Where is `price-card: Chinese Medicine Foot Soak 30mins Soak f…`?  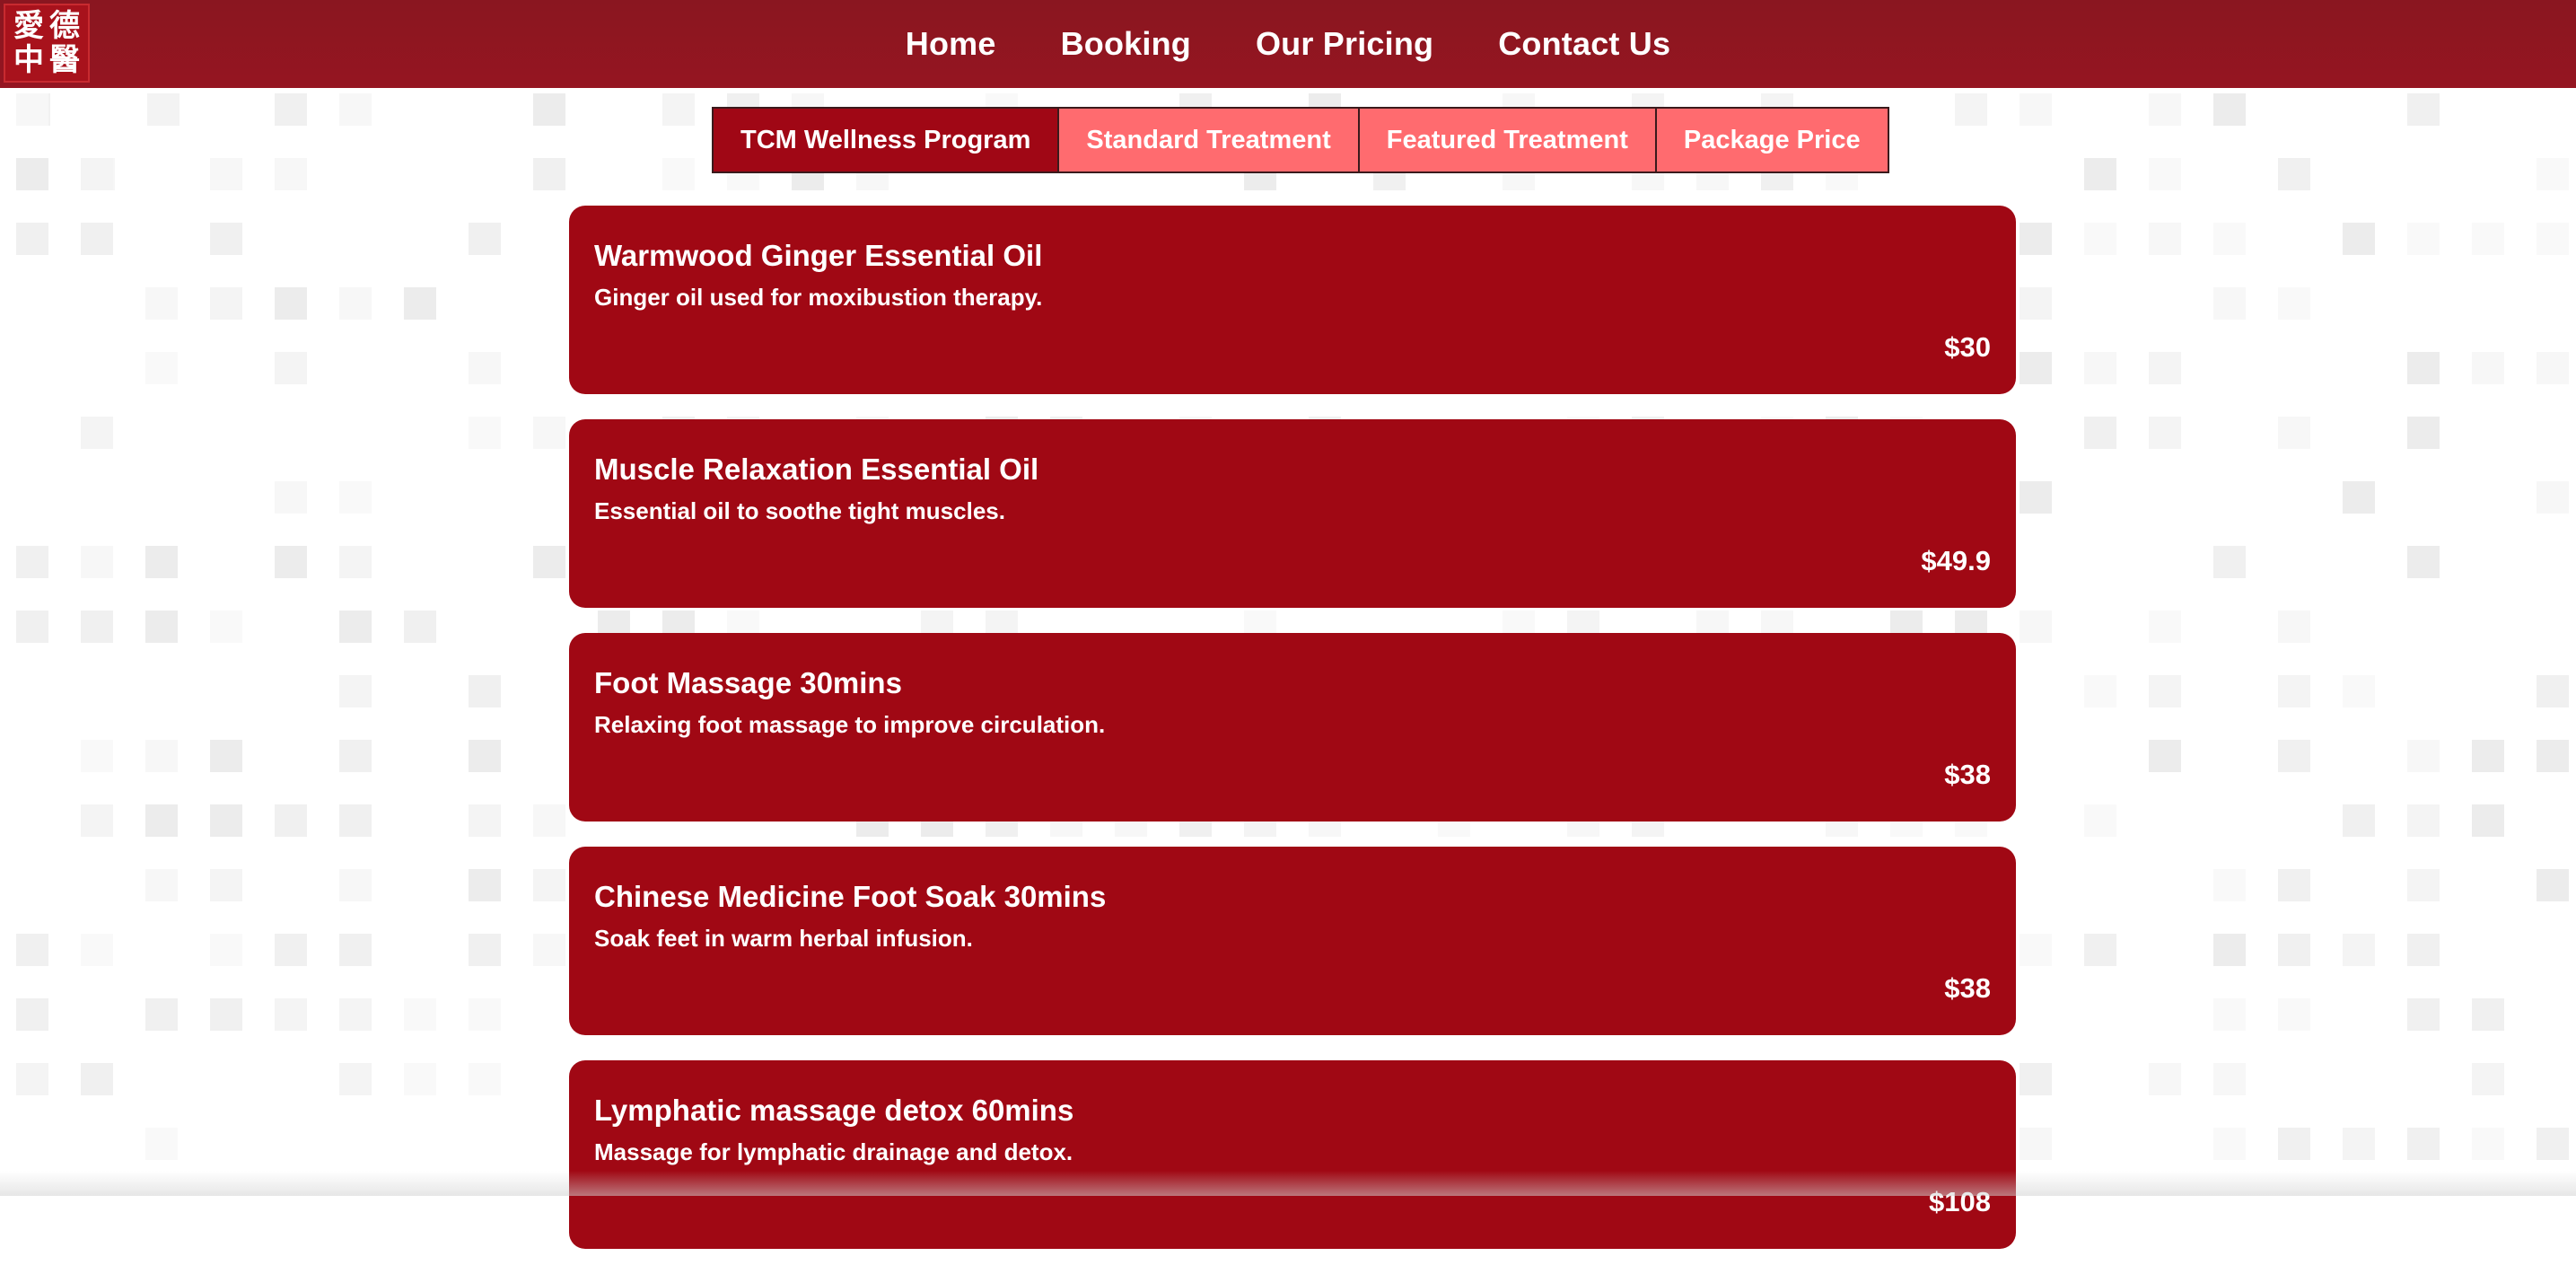
price-card: Chinese Medicine Foot Soak 30mins Soak f… is located at coordinates (1292, 941).